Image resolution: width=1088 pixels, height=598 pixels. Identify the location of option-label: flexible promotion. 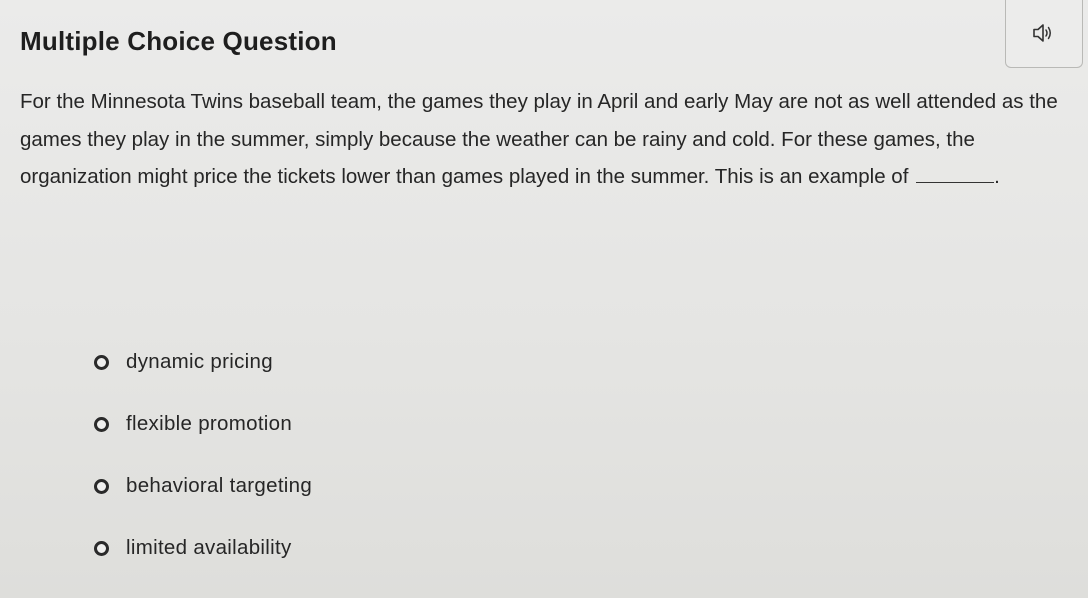
(209, 423).